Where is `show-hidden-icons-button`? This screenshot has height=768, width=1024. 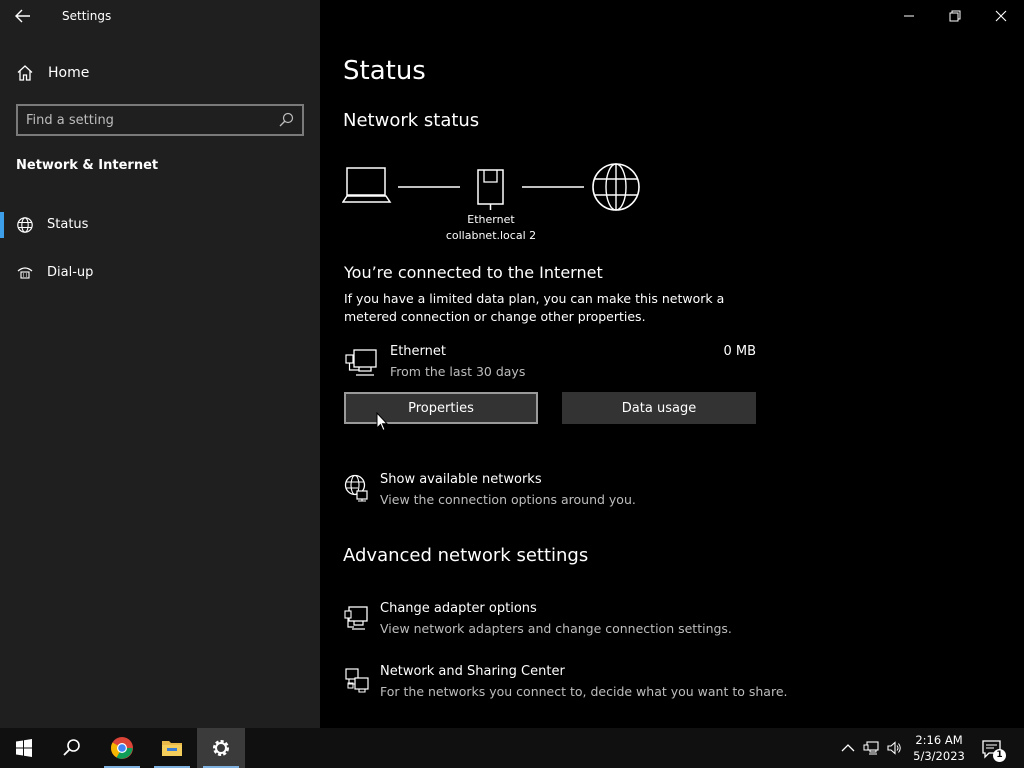
show-hidden-icons-button is located at coordinates (847, 748).